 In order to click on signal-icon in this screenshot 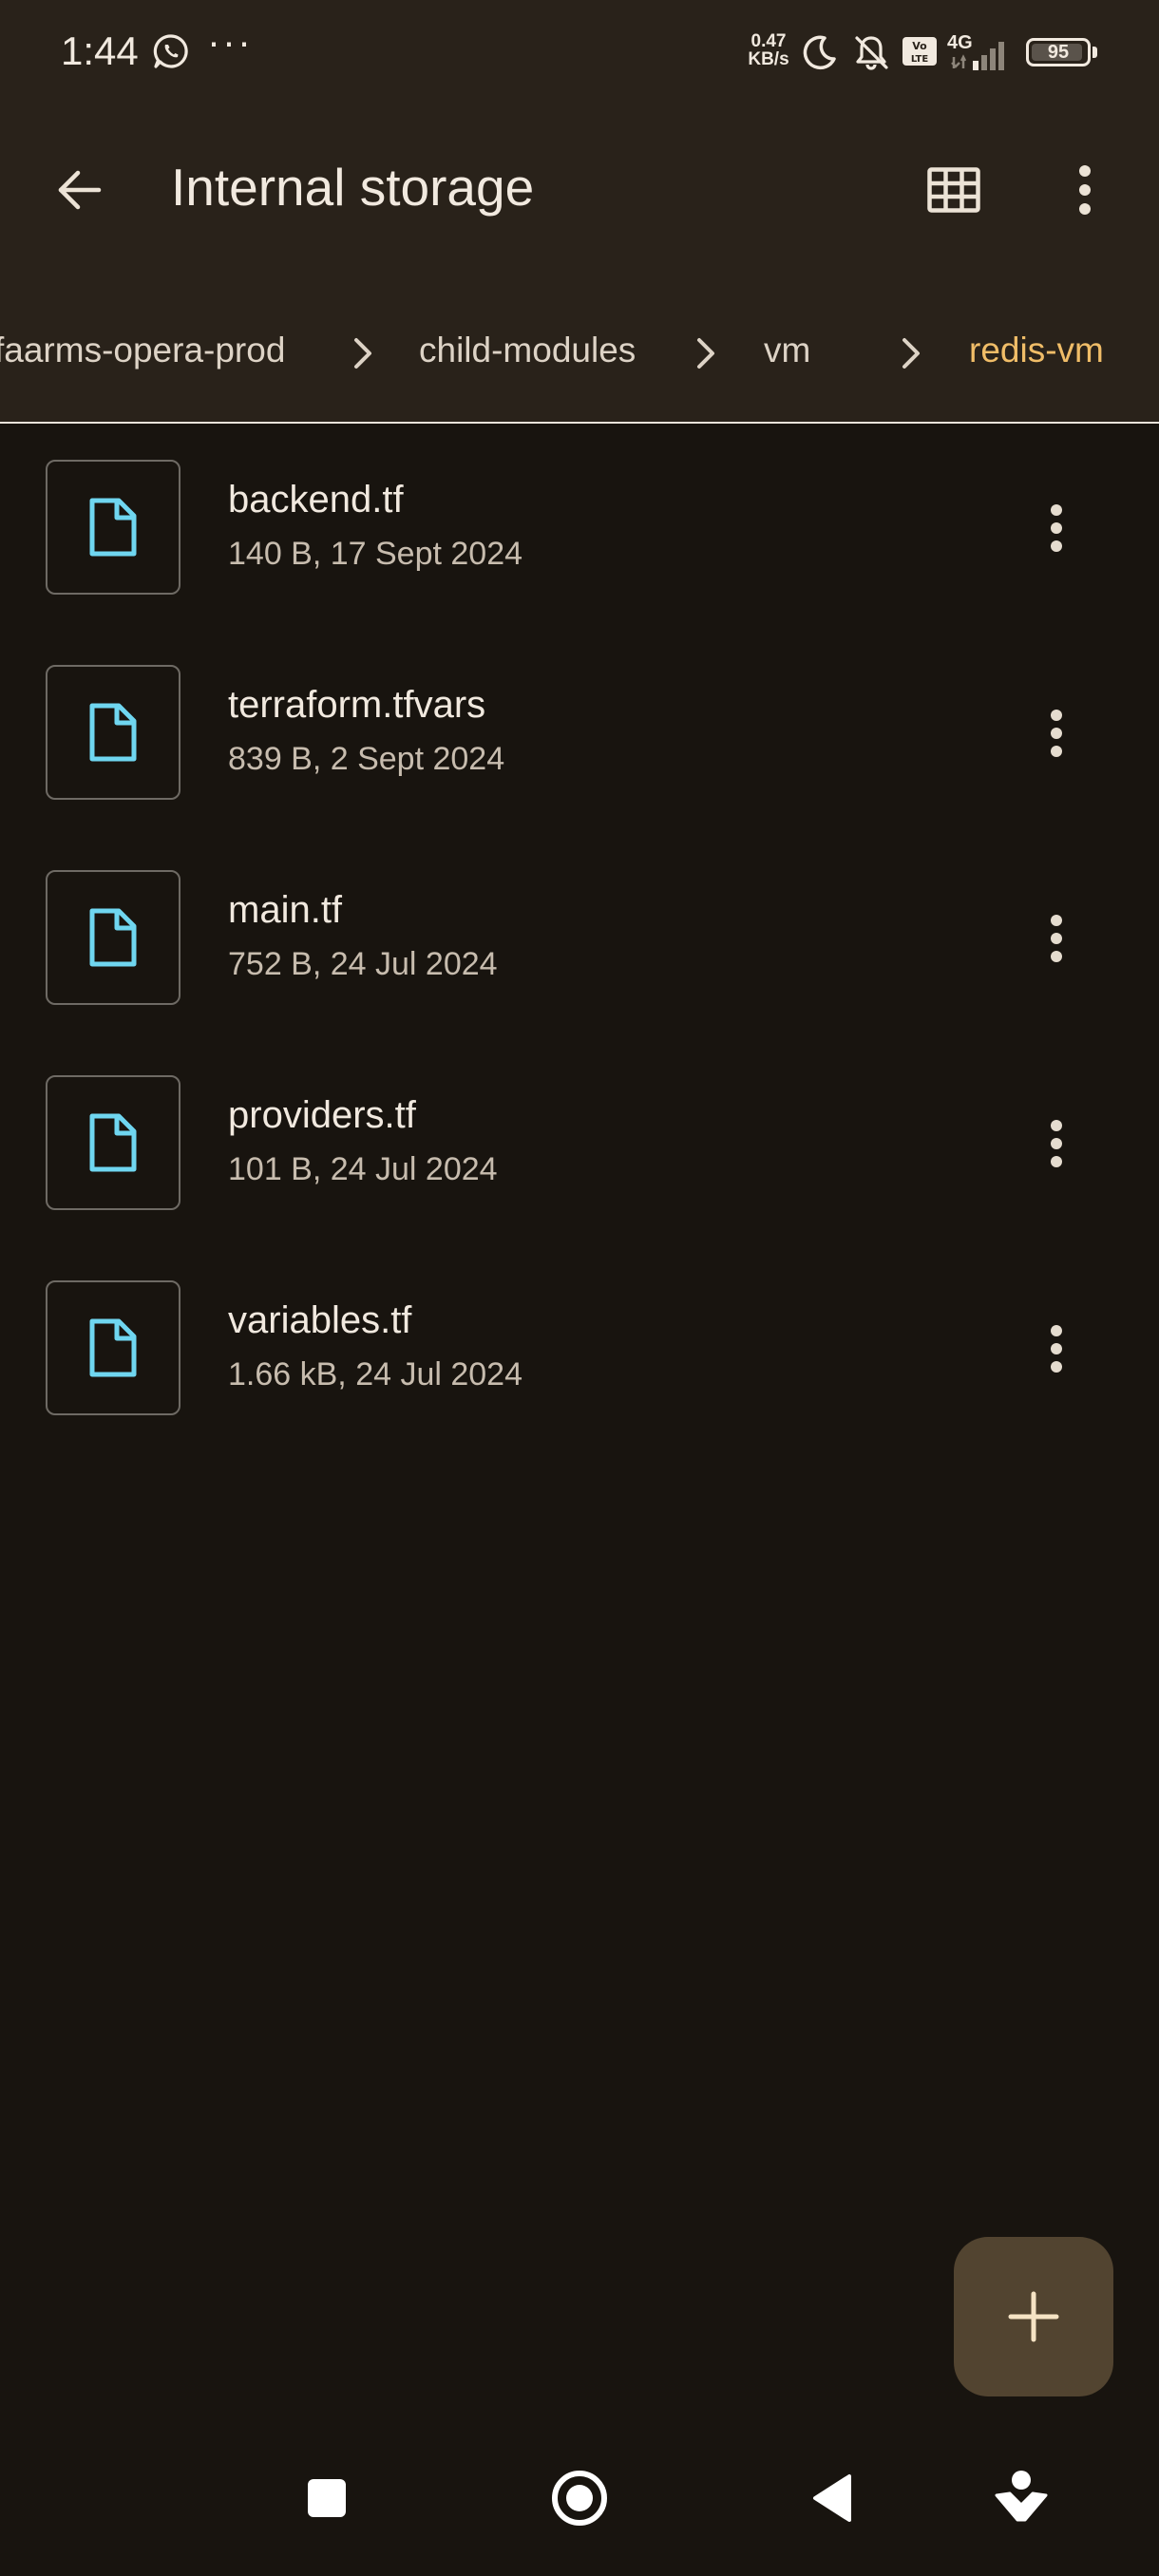, I will do `click(981, 55)`.